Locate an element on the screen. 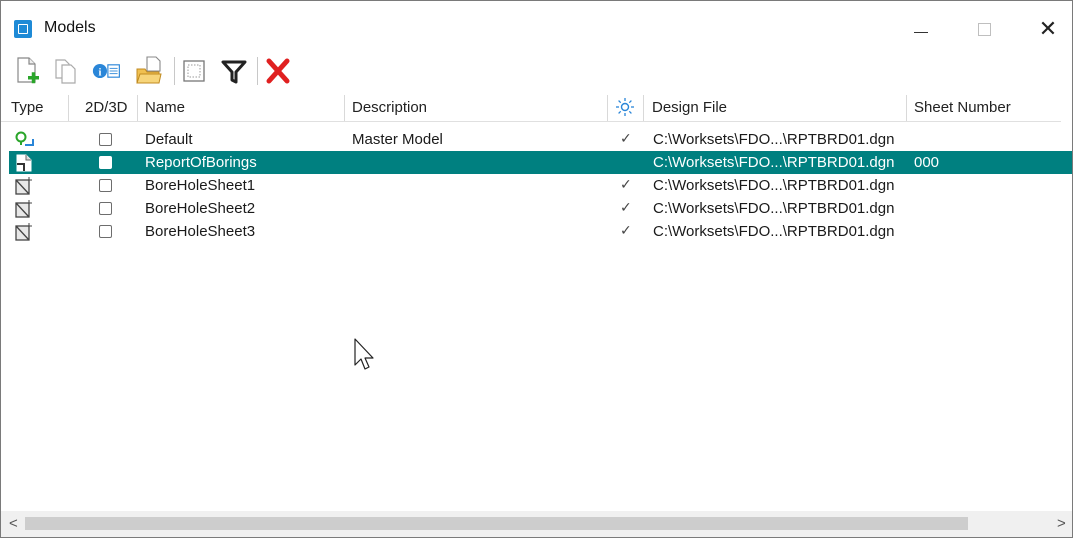 The width and height of the screenshot is (1073, 538). sheet-number: 000 is located at coordinates (927, 162).